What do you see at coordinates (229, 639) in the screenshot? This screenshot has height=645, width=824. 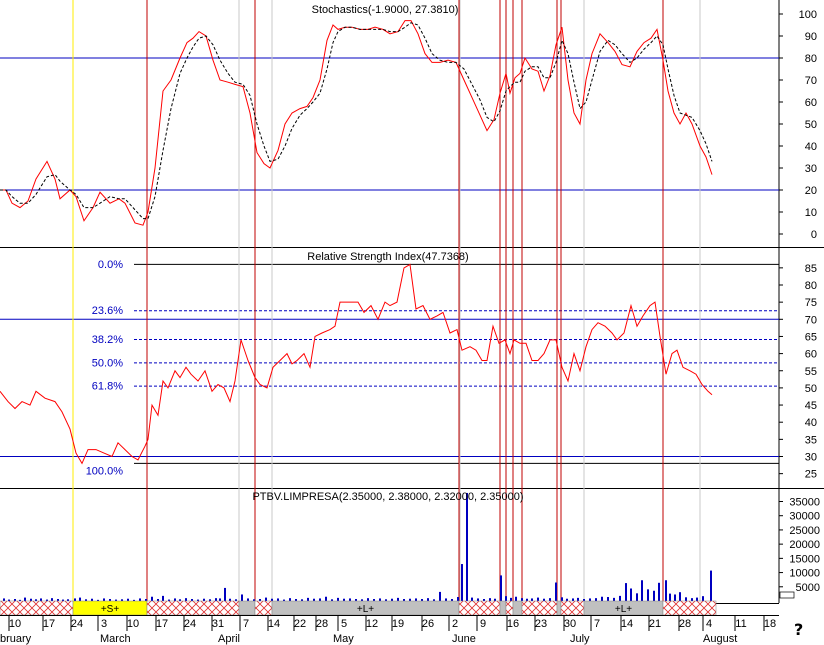 I see `month-label: April` at bounding box center [229, 639].